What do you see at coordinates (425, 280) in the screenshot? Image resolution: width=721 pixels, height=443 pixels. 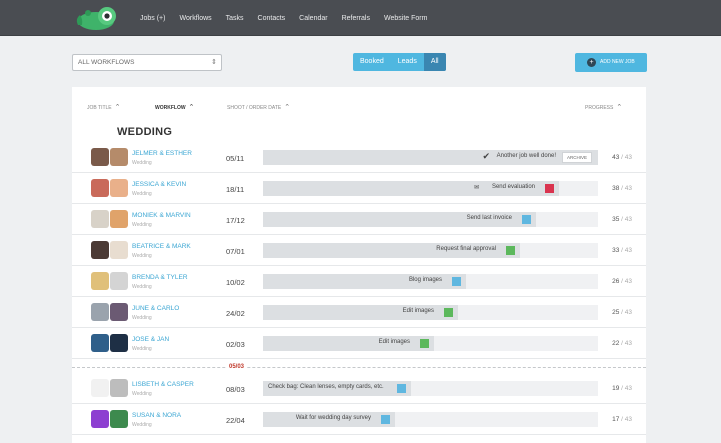 I see `current-step-label: Blog images` at bounding box center [425, 280].